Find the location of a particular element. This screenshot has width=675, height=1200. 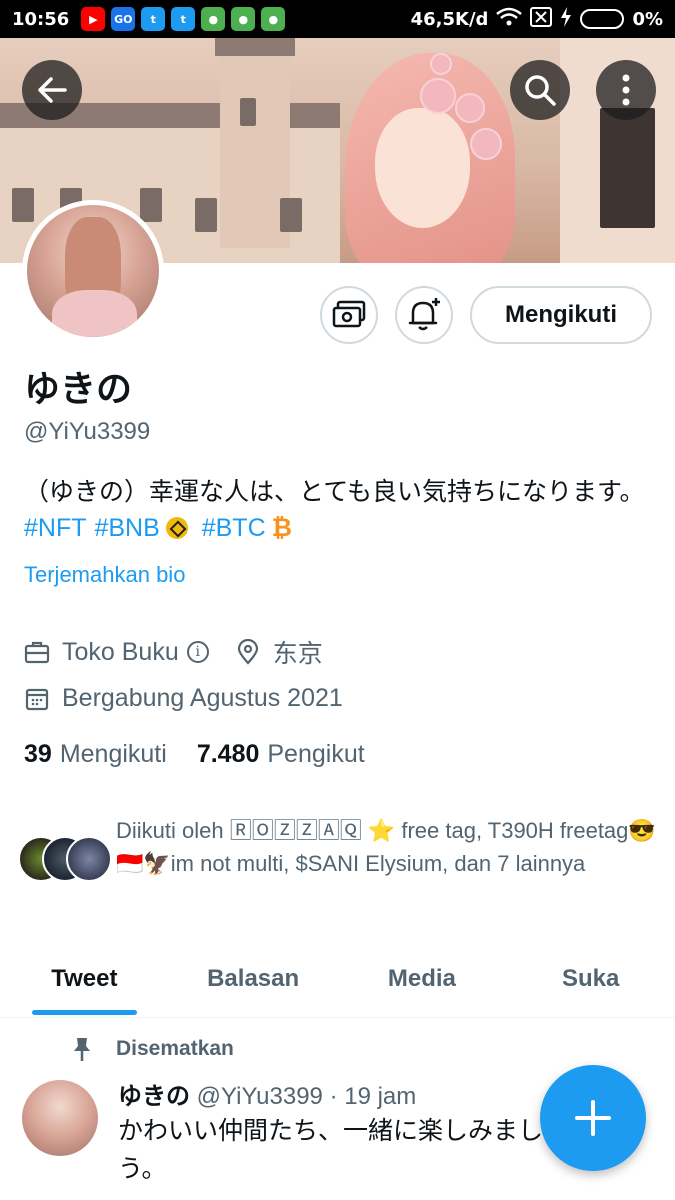

follow-counts: 39 Mengikuti 7.480 Pengikut is located at coordinates (194, 754).